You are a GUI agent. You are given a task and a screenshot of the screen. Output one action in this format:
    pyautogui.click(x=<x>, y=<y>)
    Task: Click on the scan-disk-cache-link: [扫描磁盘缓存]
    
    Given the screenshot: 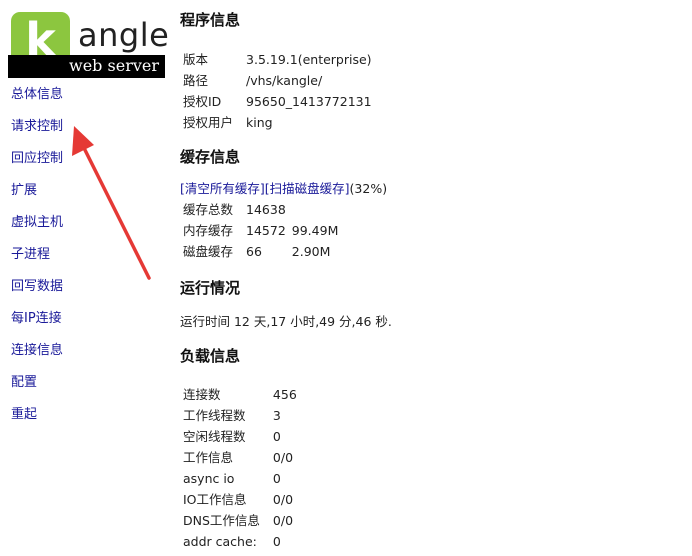 What is the action you would take?
    pyautogui.click(x=307, y=188)
    